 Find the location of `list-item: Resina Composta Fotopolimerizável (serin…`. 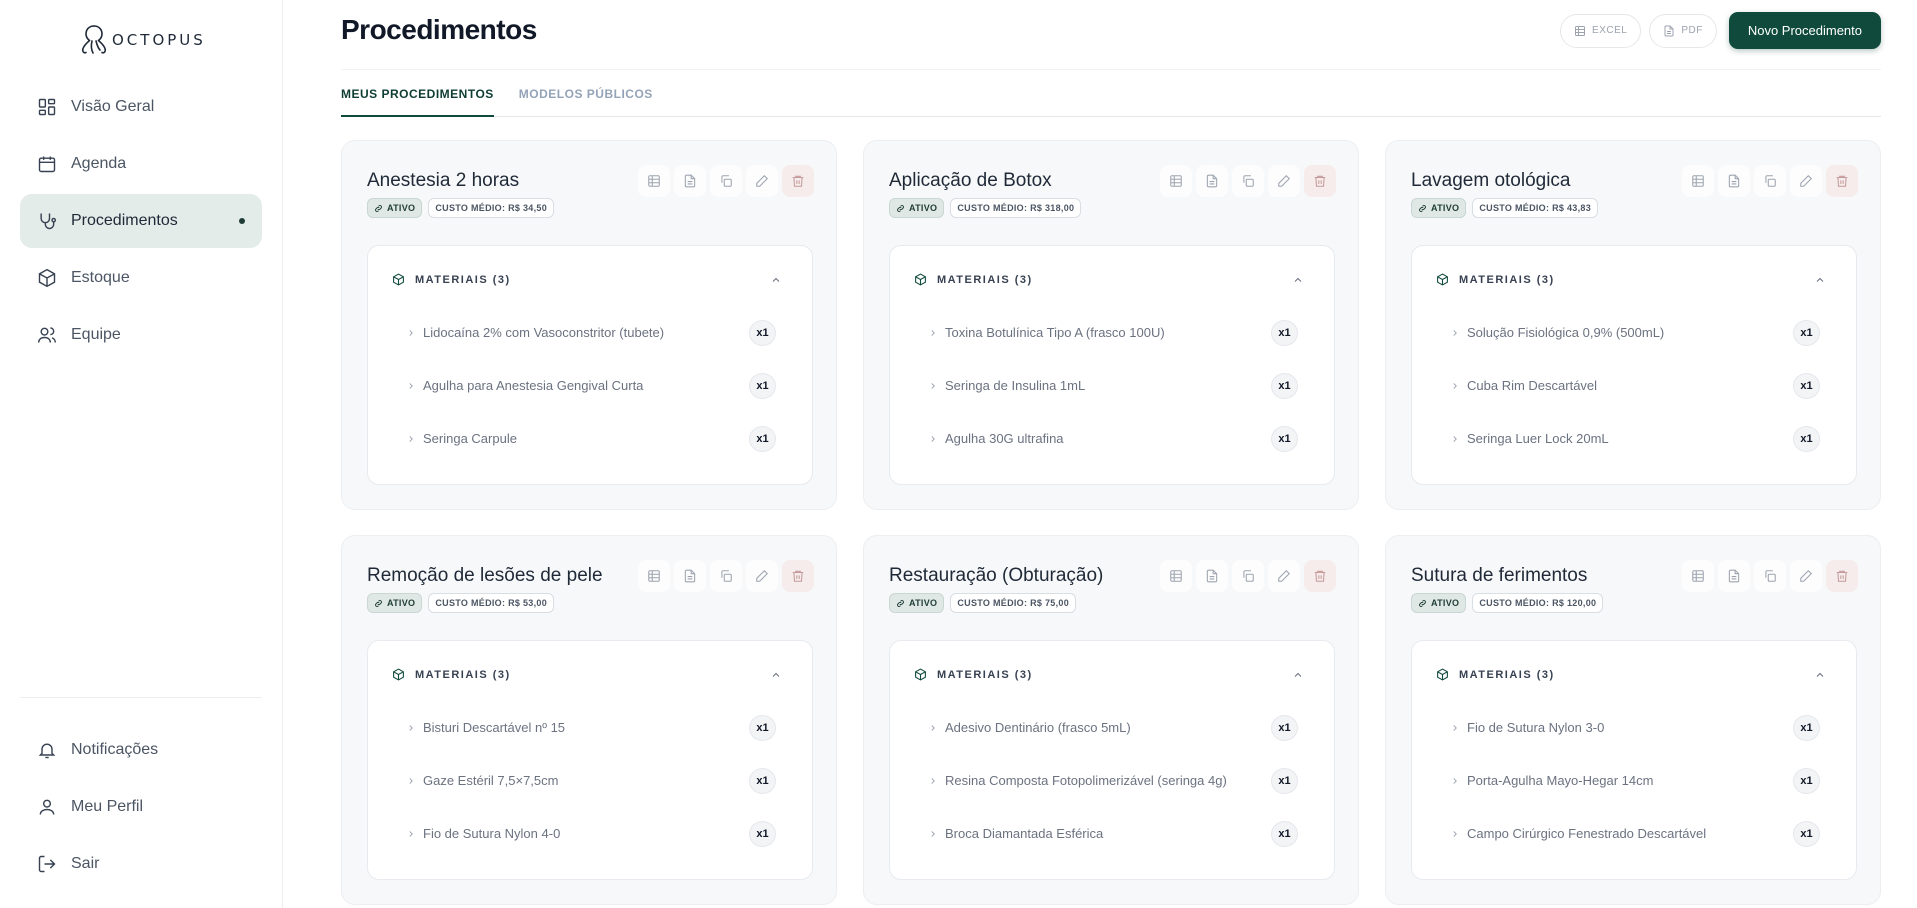

list-item: Resina Composta Fotopolimerizável (serin… is located at coordinates (1113, 780).